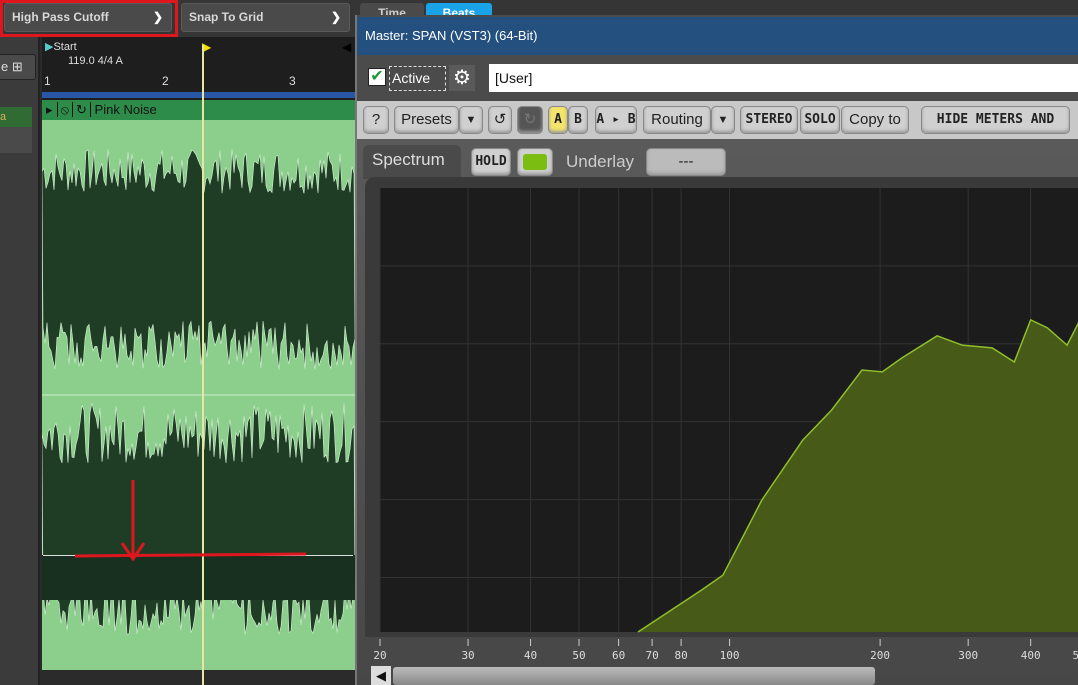  What do you see at coordinates (125, 109) in the screenshot?
I see `clip-name: Pink Noise` at bounding box center [125, 109].